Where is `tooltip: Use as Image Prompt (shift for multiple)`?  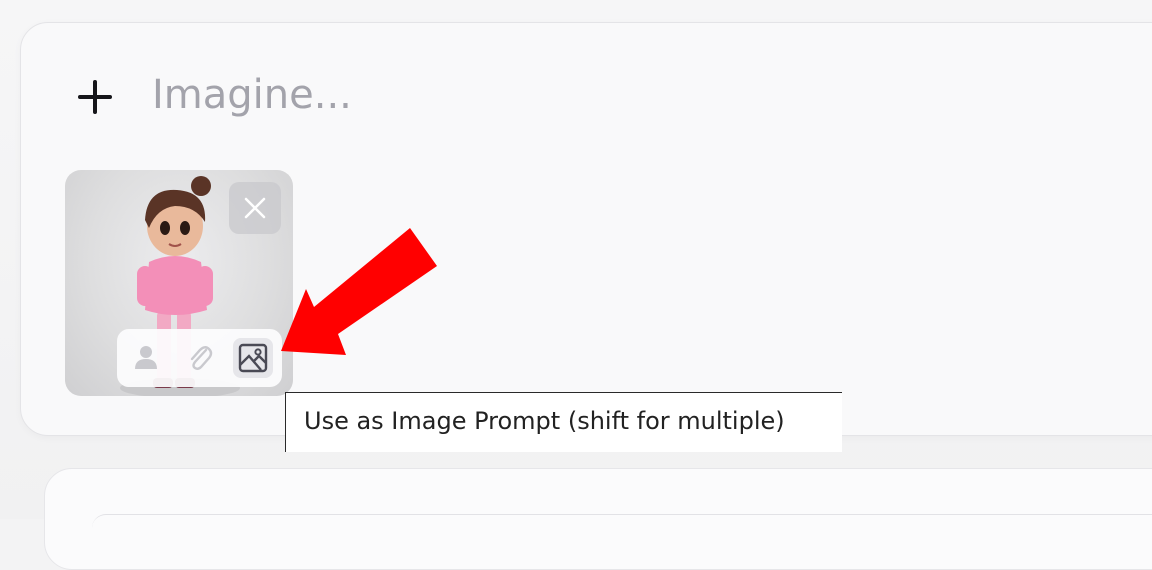 tooltip: Use as Image Prompt (shift for multiple) is located at coordinates (563, 422).